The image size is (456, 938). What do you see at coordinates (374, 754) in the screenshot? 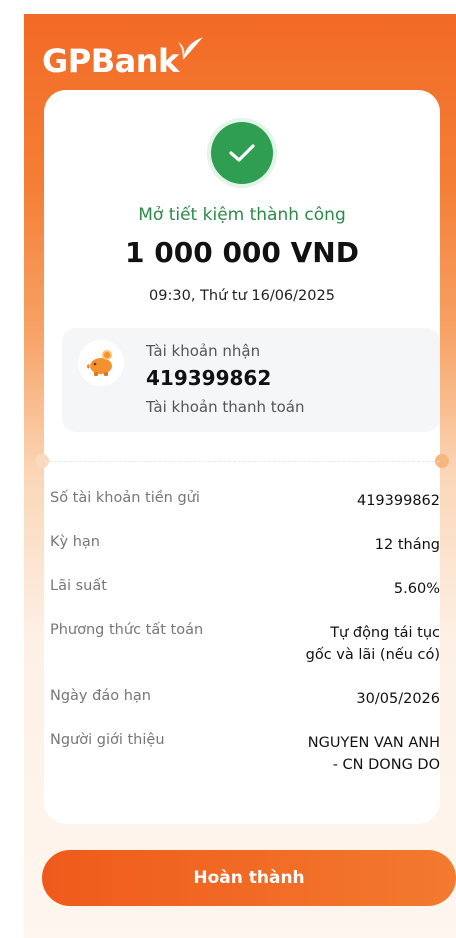
I see `detail-value: NGUYEN VAN ANH - CN DONG DO` at bounding box center [374, 754].